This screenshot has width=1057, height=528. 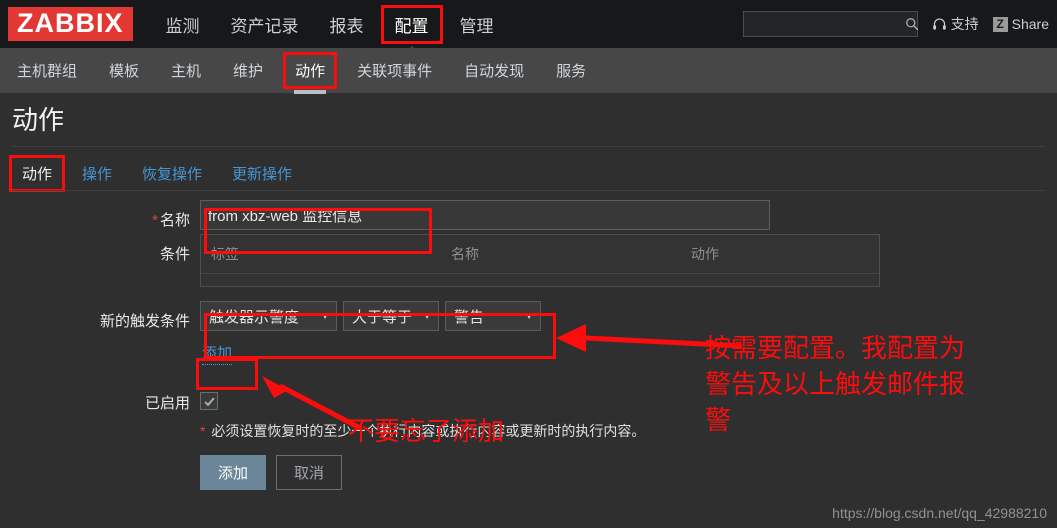 I want to click on footnote-required-marker: *, so click(x=203, y=431).